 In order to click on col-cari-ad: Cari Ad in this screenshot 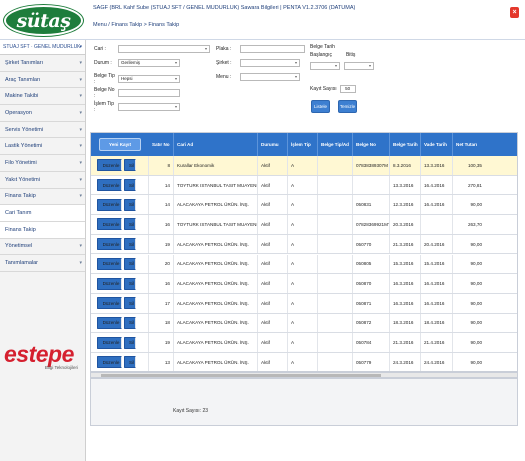, I will do `click(216, 144)`.